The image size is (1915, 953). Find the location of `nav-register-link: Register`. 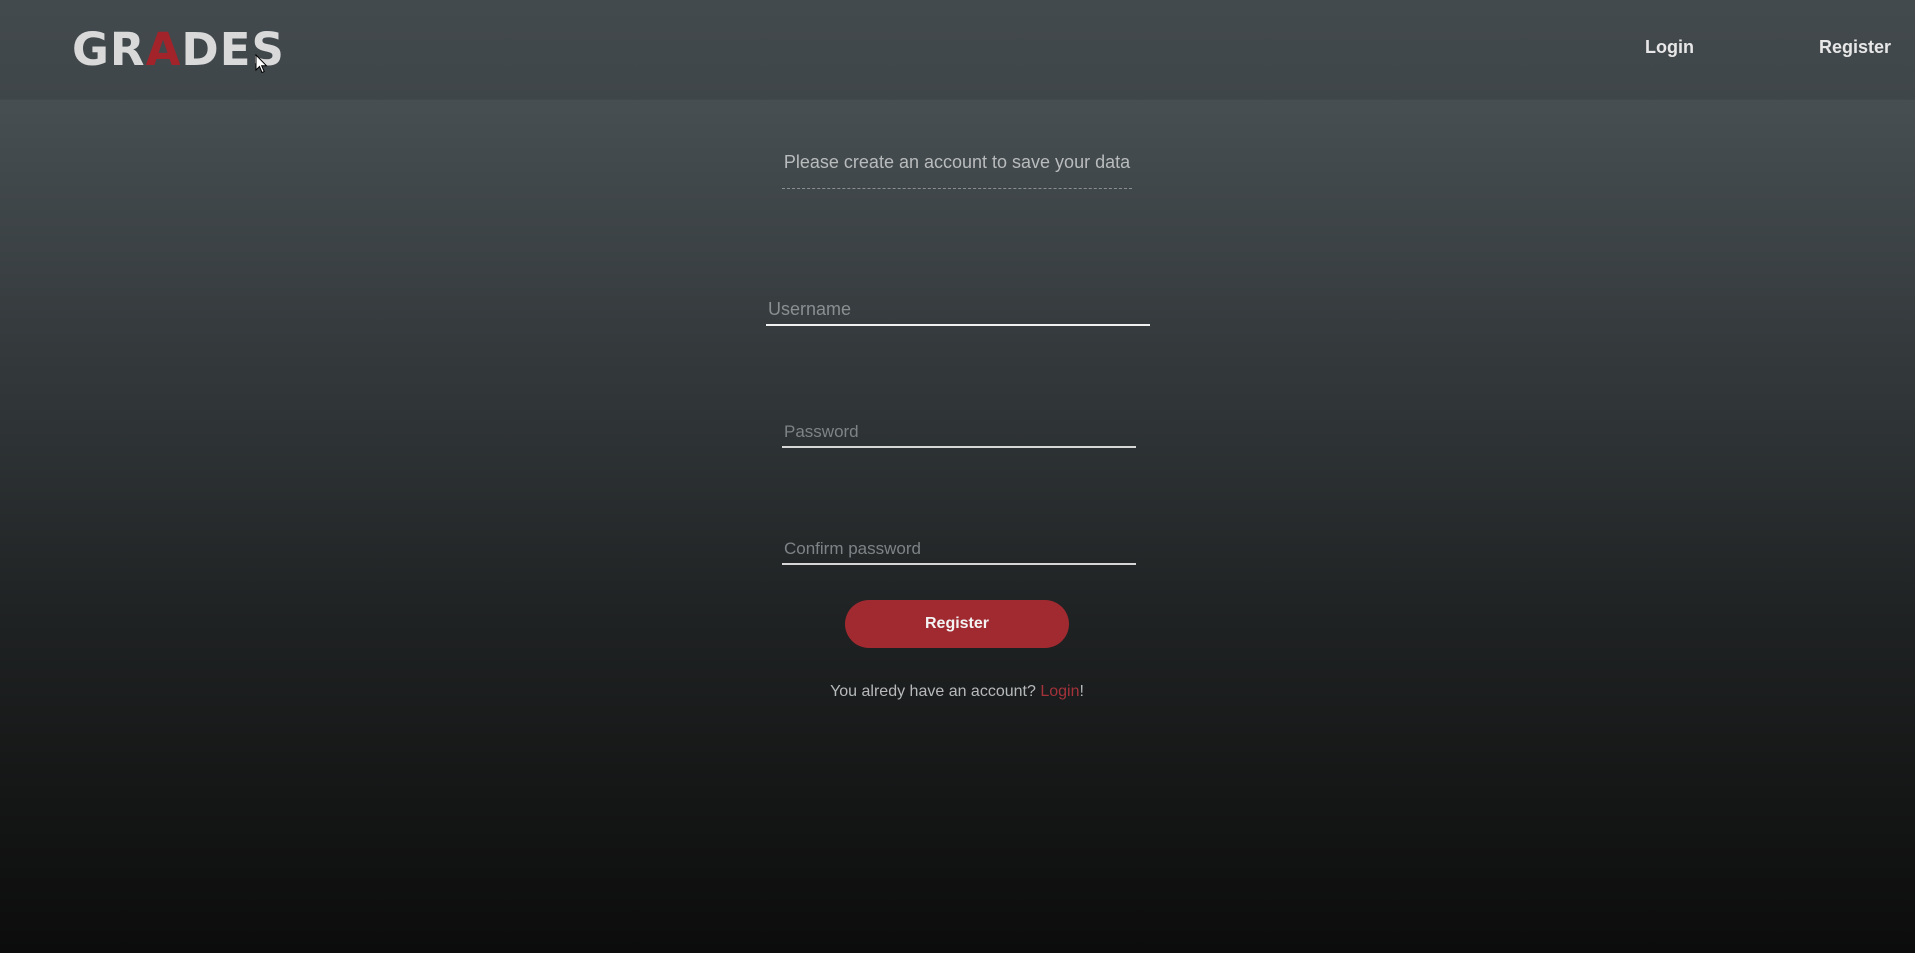

nav-register-link: Register is located at coordinates (1855, 47).